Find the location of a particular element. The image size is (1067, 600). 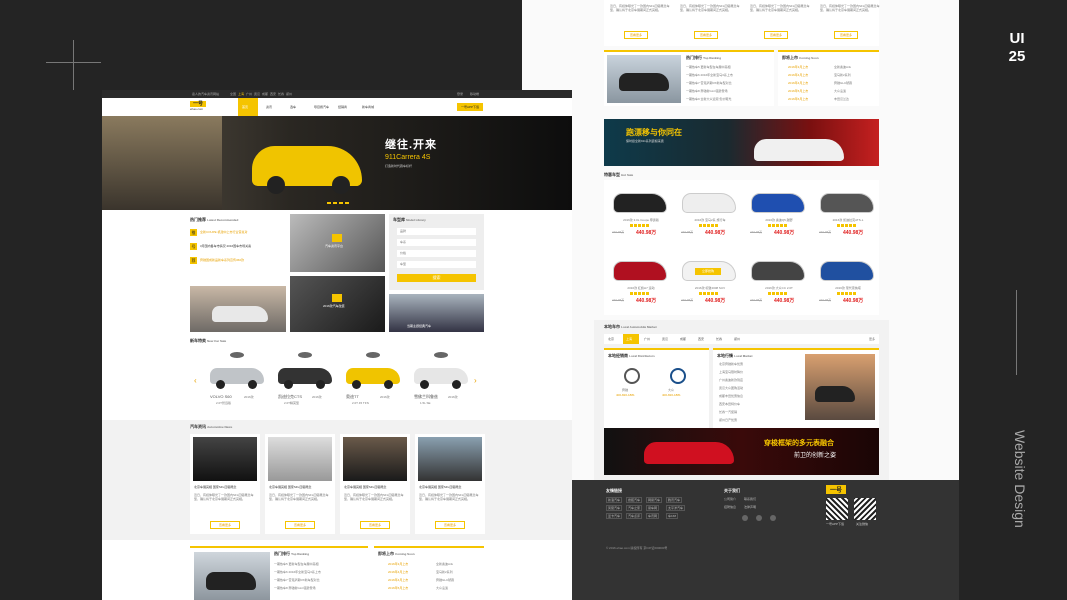

friend-link: 凤凰汽车 is located at coordinates (614, 508).